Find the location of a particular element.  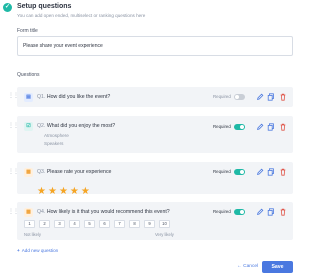

question-text: Q1. How did you like the event? is located at coordinates (74, 97).